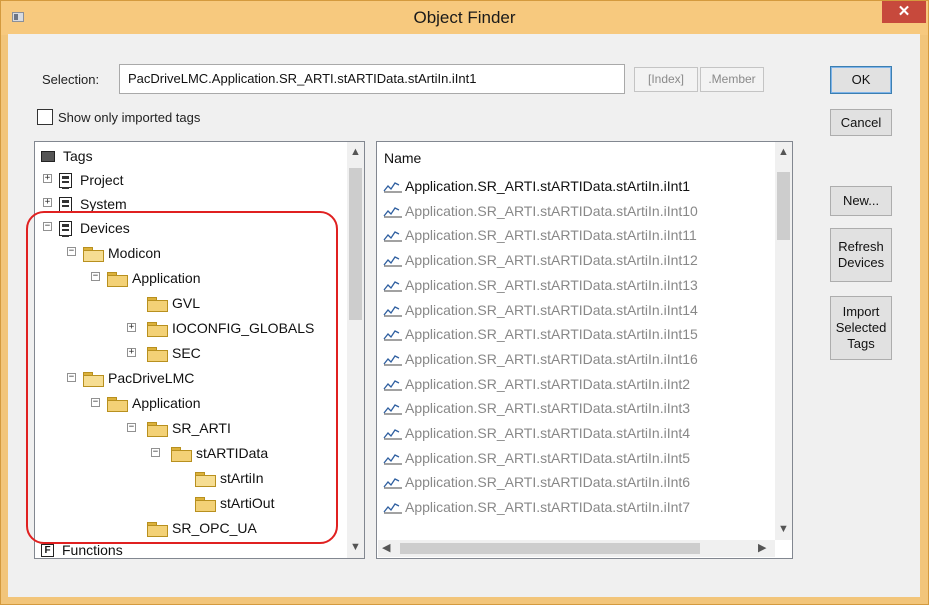 The image size is (929, 605). I want to click on list-scroll-thumb, so click(783, 206).